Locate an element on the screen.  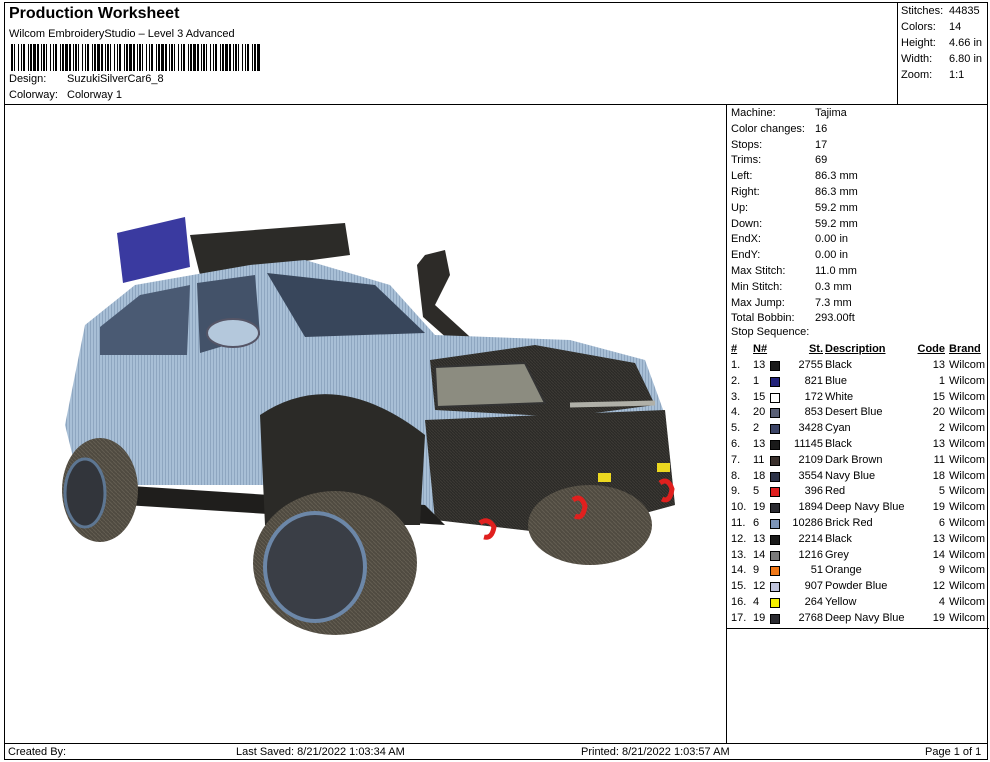
stitch-count: 10286 is located at coordinates (807, 523).